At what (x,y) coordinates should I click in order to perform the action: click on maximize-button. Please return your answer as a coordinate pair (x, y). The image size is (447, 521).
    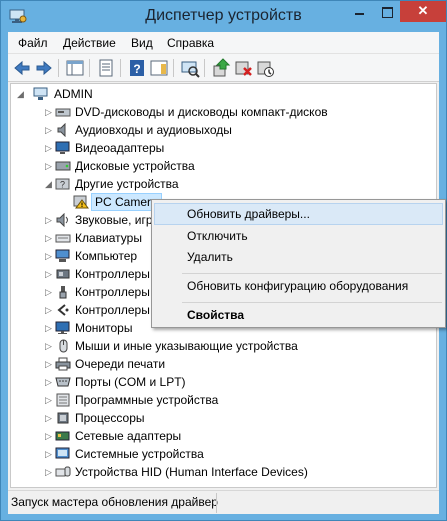
    Looking at the image, I should click on (386, 11).